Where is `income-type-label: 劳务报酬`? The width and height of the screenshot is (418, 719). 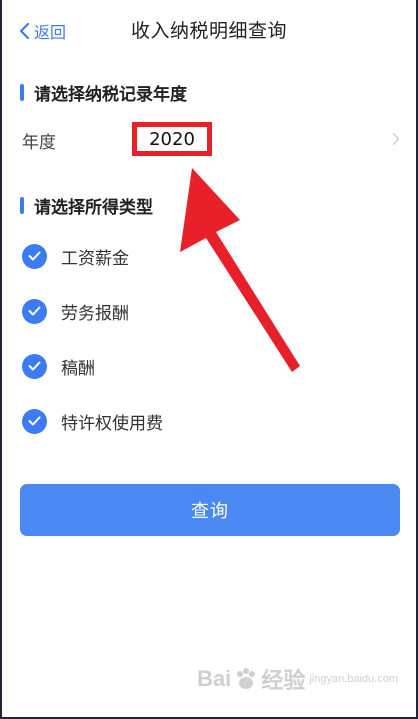
income-type-label: 劳务报酬 is located at coordinates (95, 313).